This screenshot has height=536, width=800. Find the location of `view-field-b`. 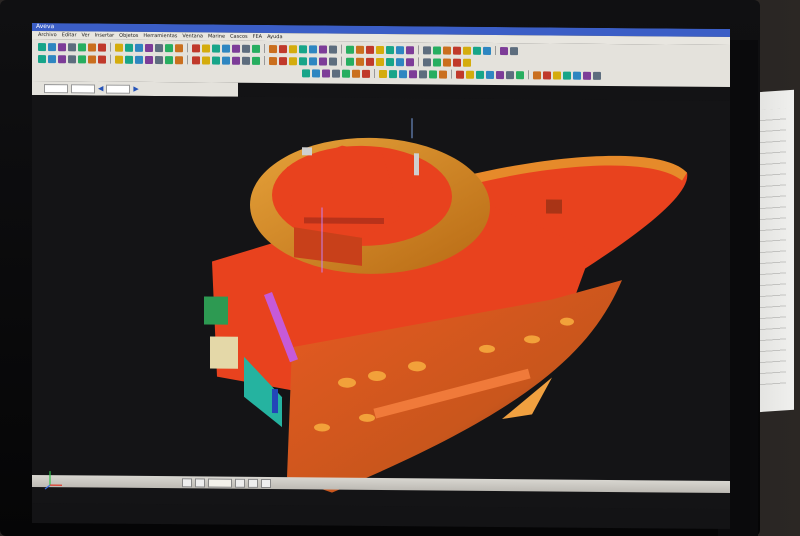

view-field-b is located at coordinates (83, 88).